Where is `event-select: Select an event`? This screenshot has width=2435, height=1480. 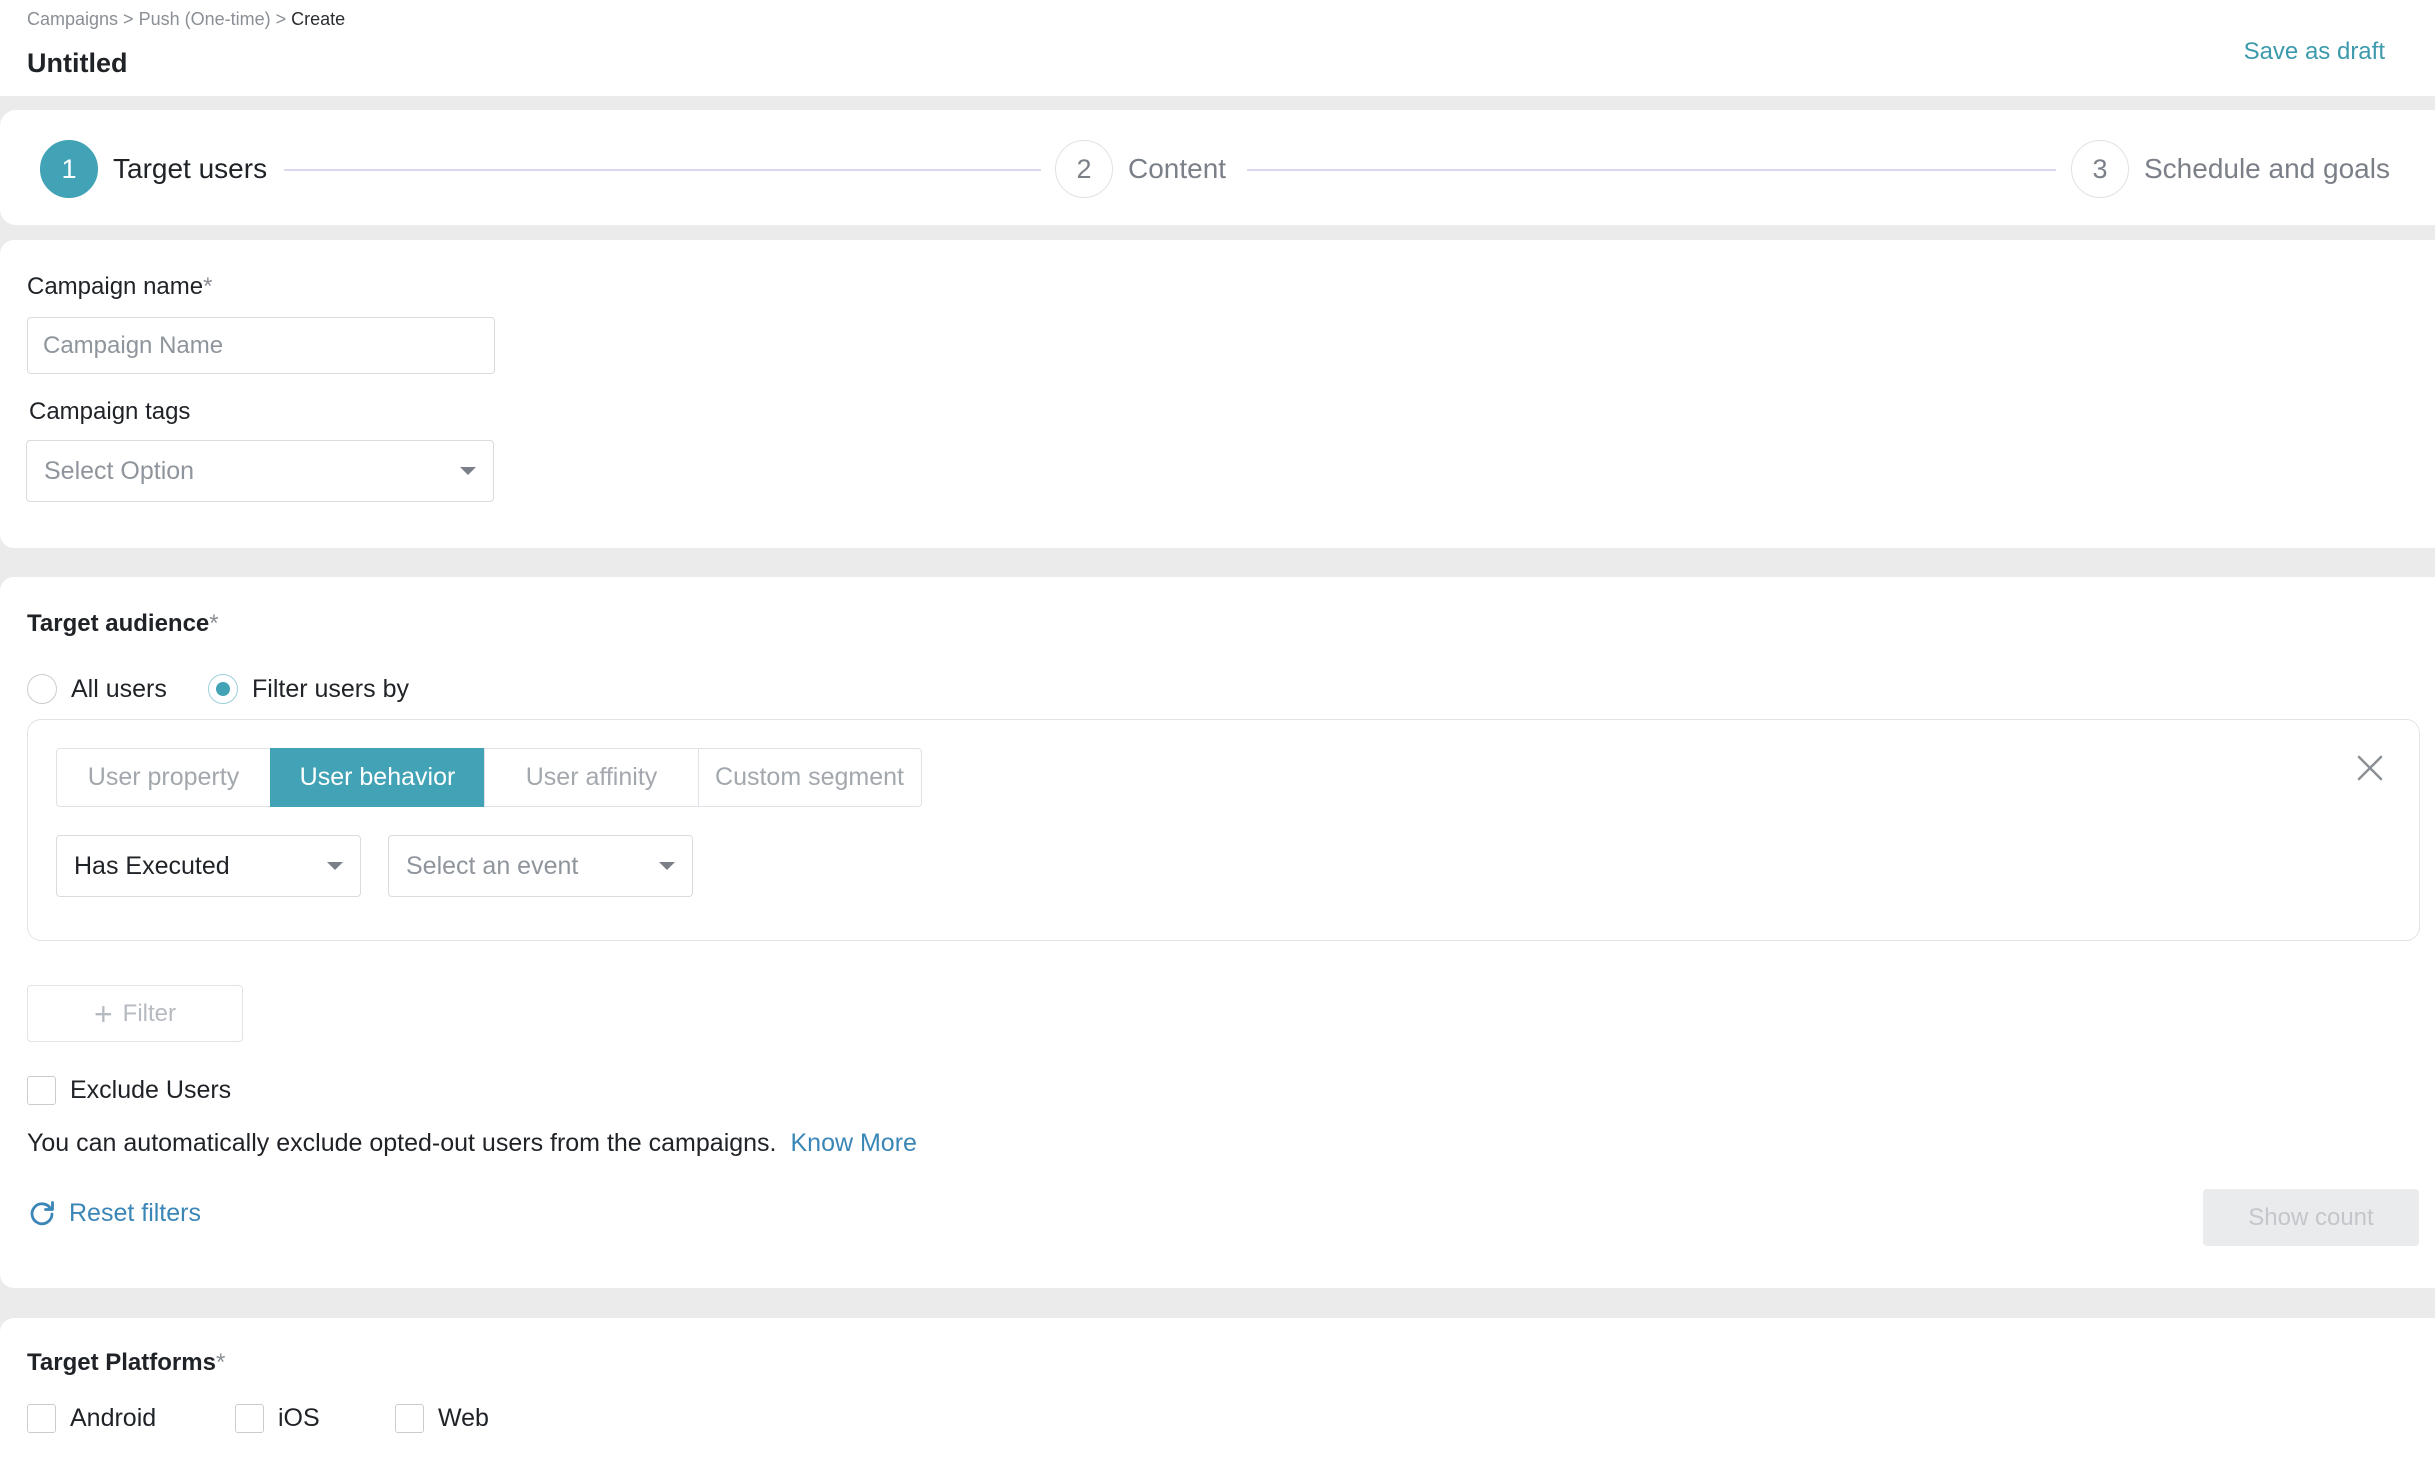 event-select: Select an event is located at coordinates (540, 866).